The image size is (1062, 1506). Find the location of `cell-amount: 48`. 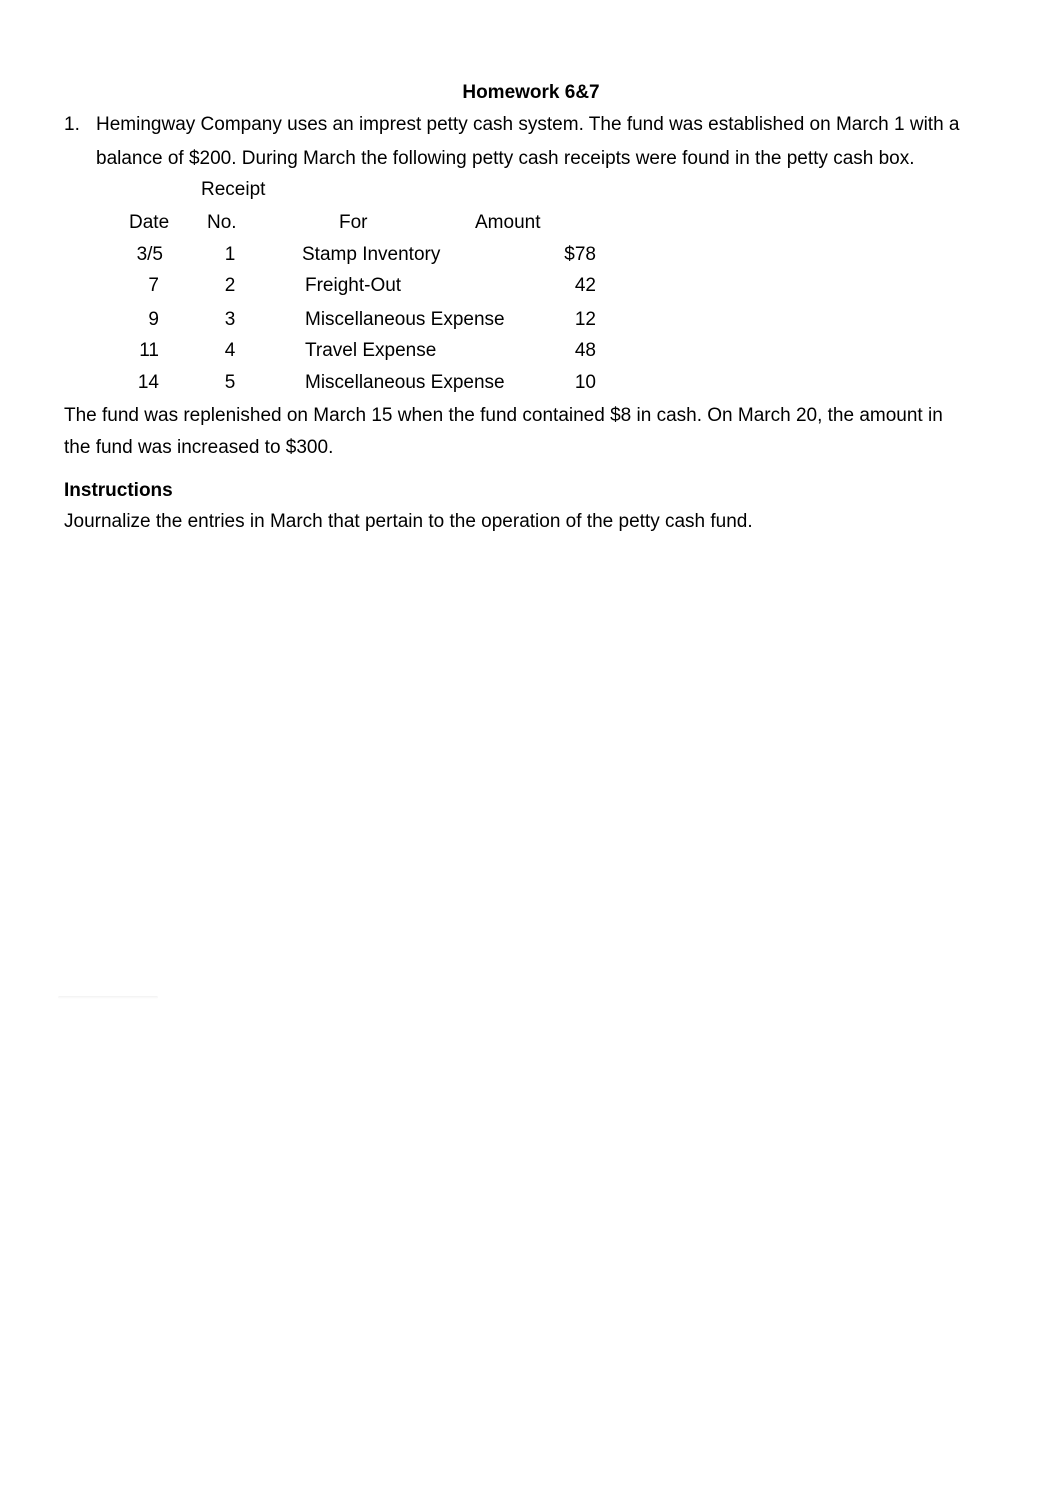

cell-amount: 48 is located at coordinates (585, 350).